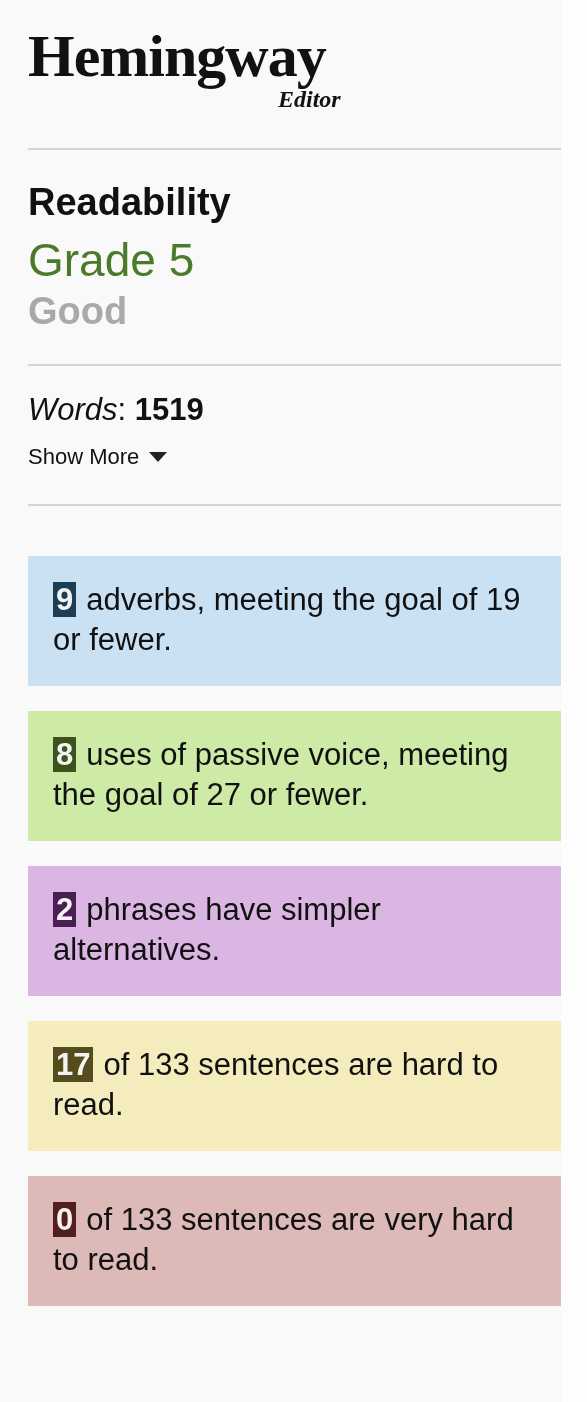 This screenshot has height=1402, width=587. Describe the element at coordinates (116, 410) in the screenshot. I see `word-count: Words: 1519` at that location.